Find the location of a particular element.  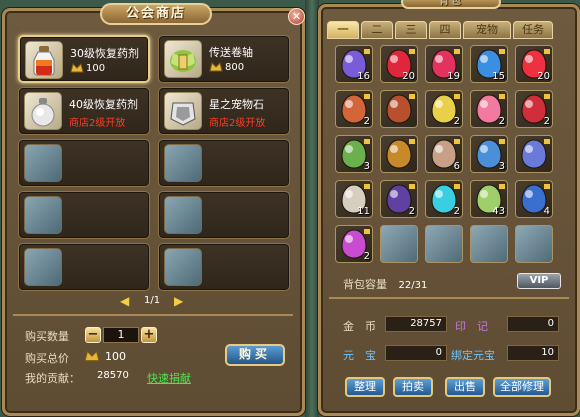

qty-input: 1 is located at coordinates (121, 335).